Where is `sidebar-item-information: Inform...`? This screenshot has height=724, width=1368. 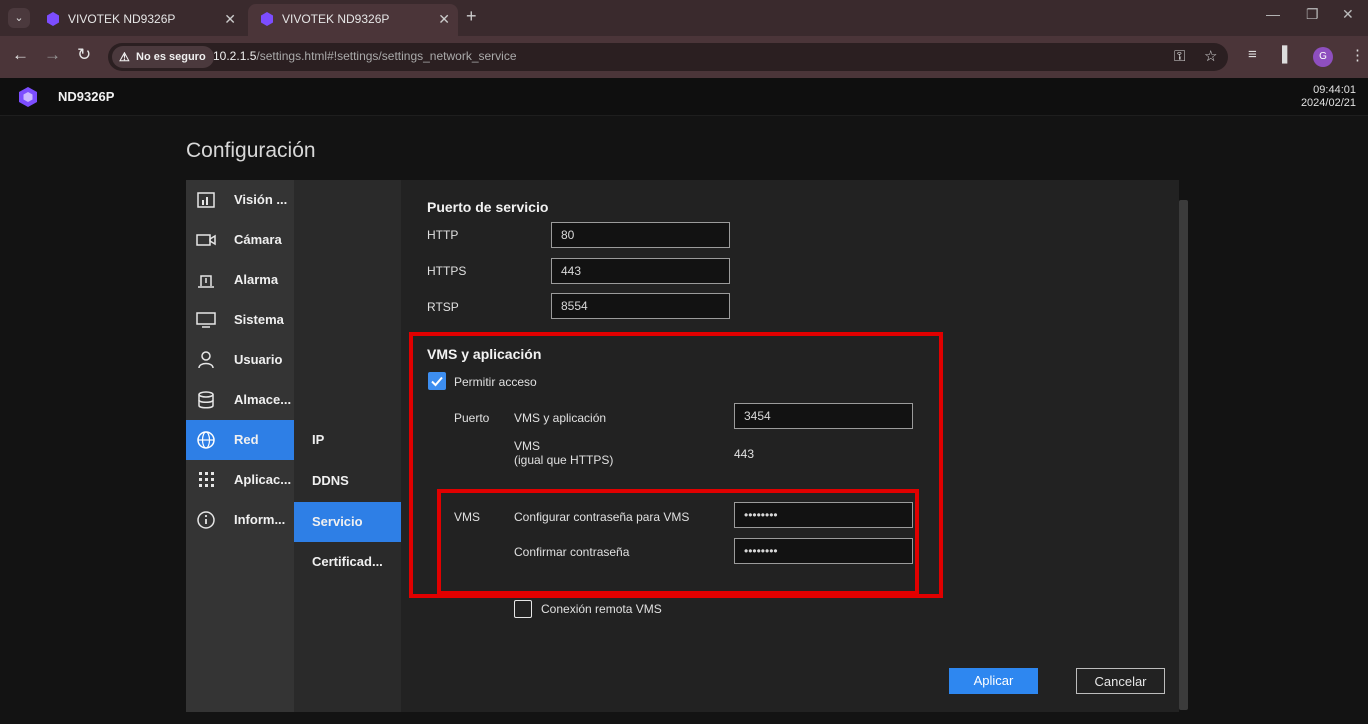 sidebar-item-information: Inform... is located at coordinates (240, 520).